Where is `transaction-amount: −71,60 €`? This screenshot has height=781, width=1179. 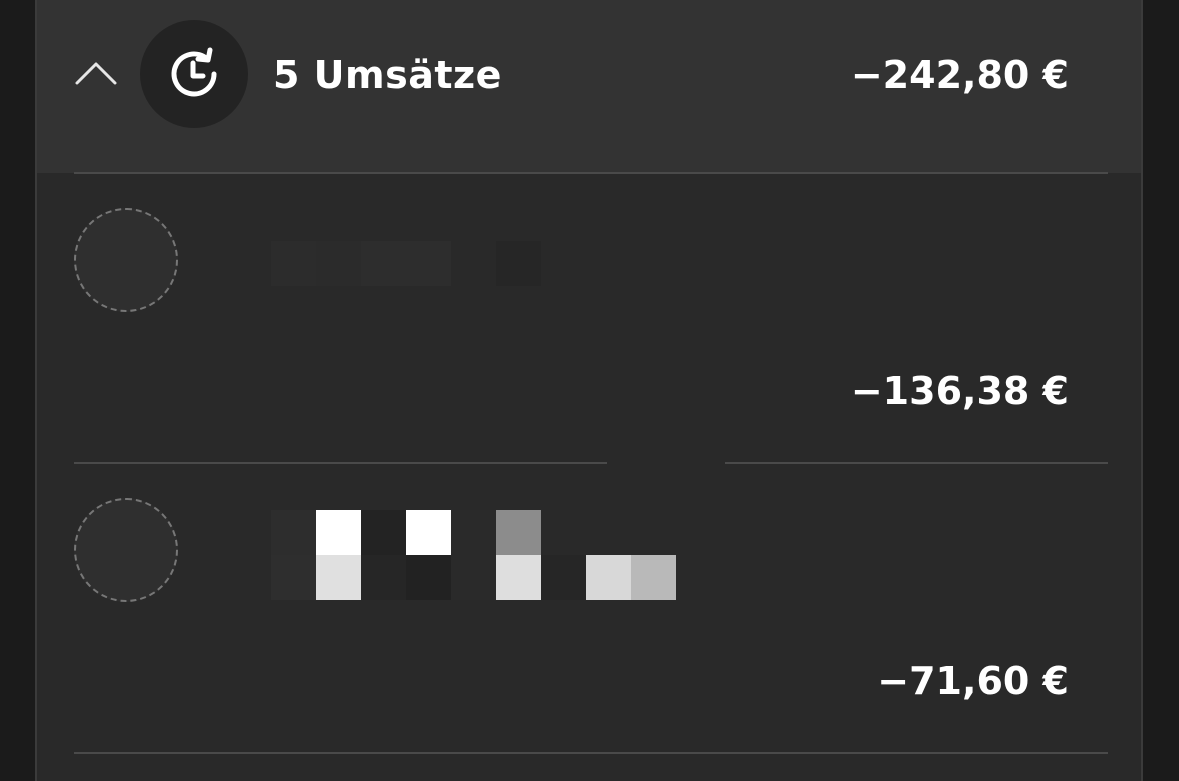 transaction-amount: −71,60 € is located at coordinates (973, 681).